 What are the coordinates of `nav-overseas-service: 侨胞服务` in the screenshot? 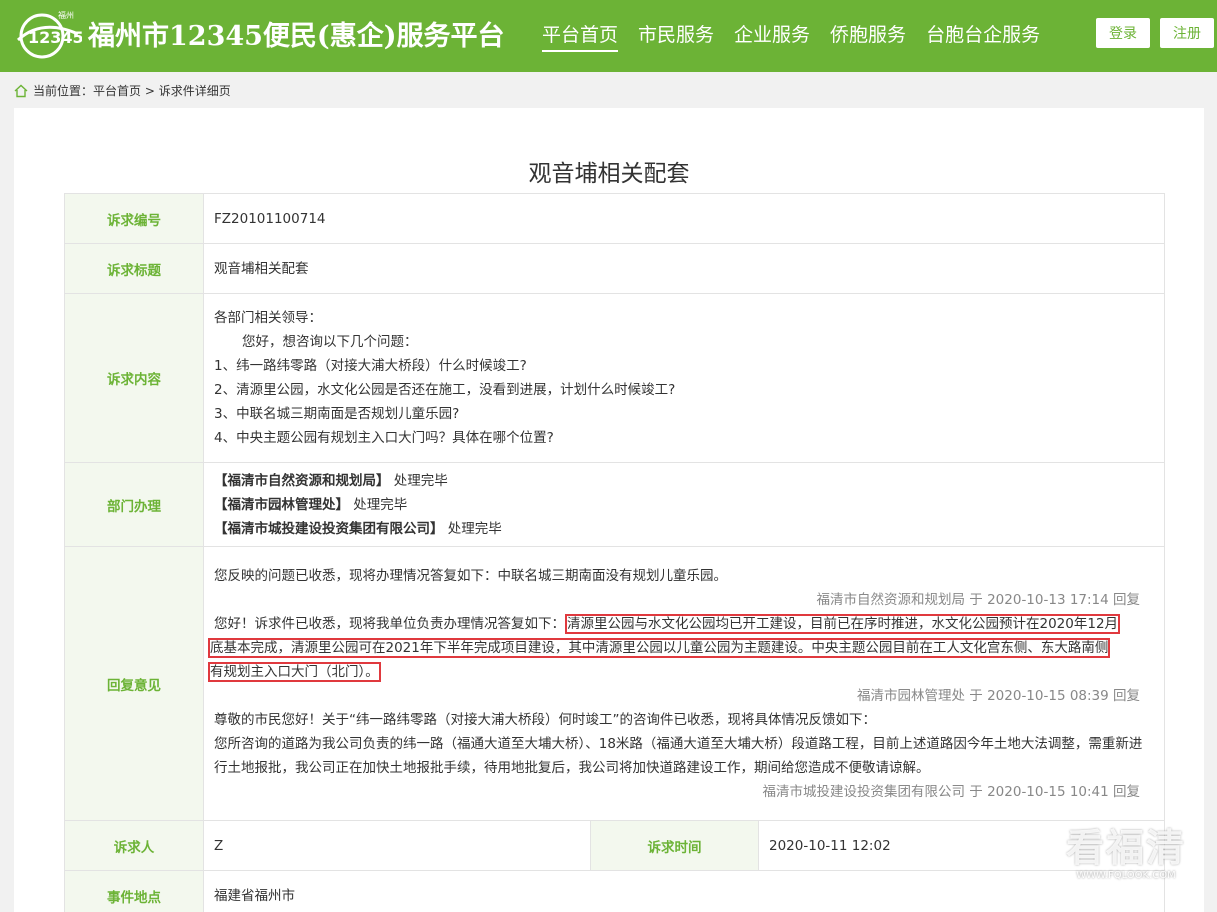 It's located at (868, 36).